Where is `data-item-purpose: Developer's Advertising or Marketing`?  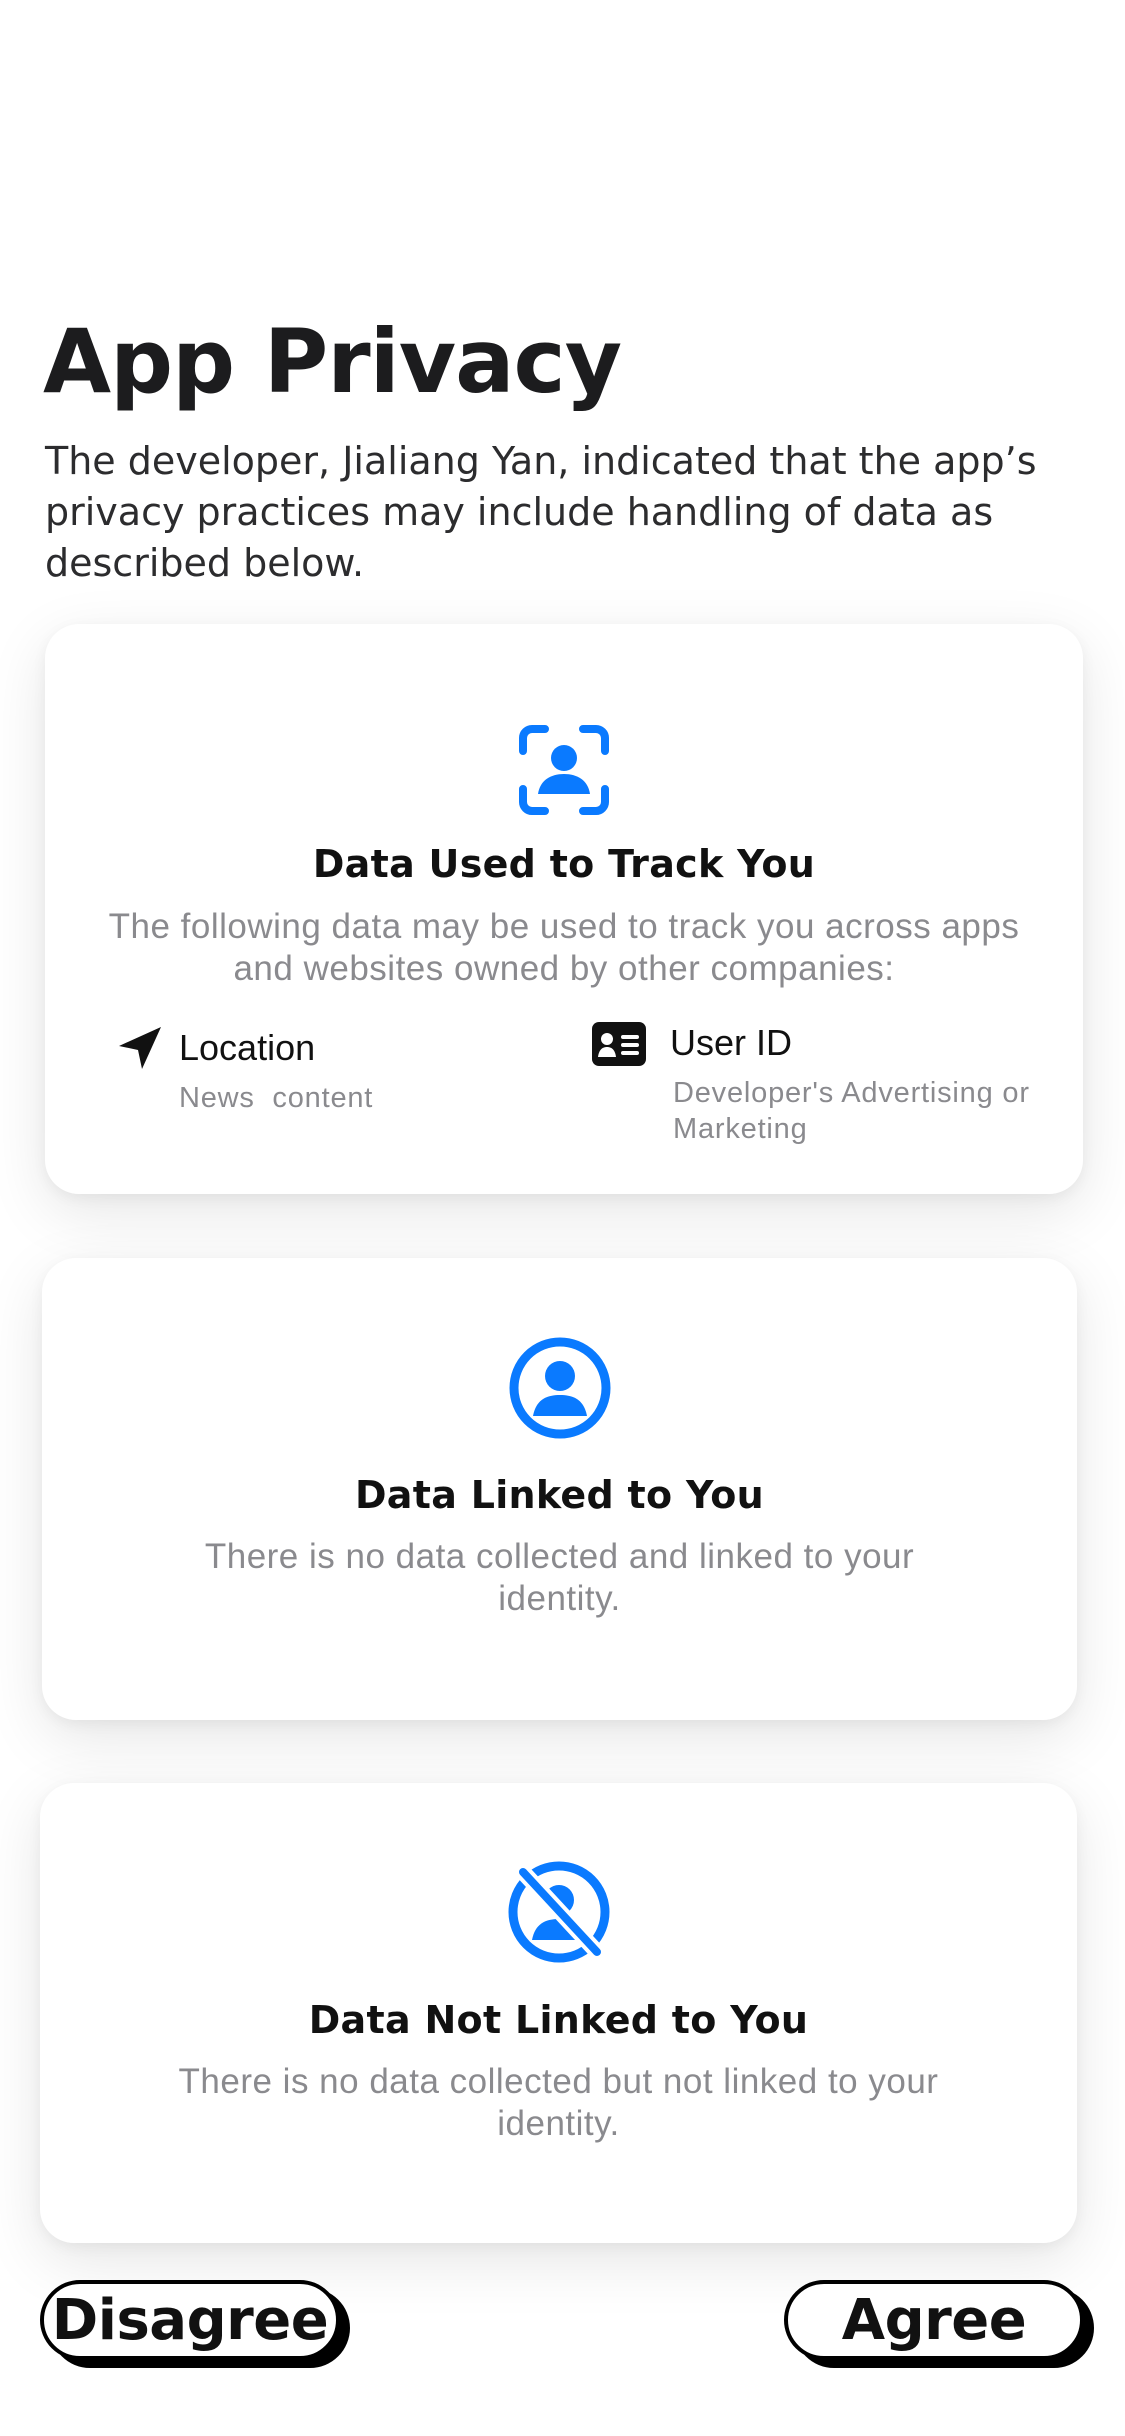
data-item-purpose: Developer's Advertising or Marketing is located at coordinates (851, 1111).